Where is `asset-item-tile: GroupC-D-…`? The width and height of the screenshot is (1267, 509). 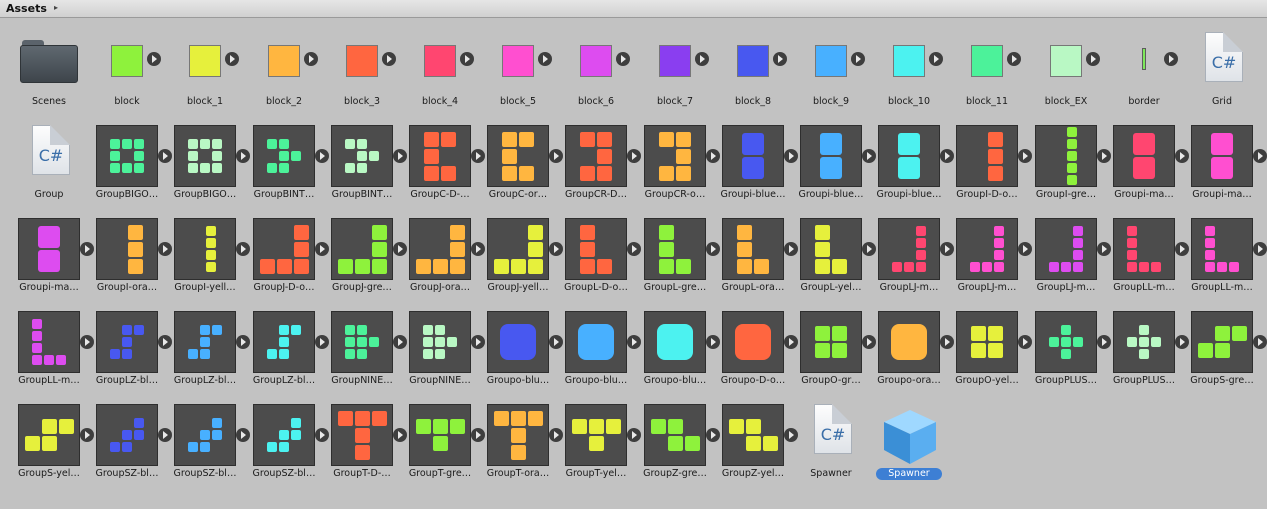 asset-item-tile: GroupC-D-… is located at coordinates (443, 164).